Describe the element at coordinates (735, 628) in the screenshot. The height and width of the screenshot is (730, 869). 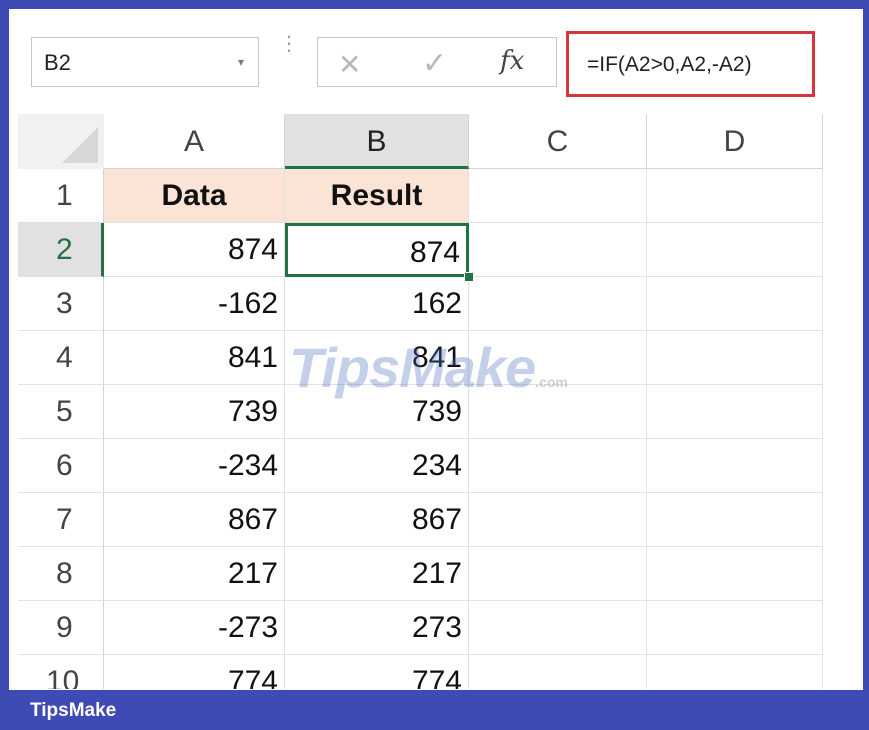
I see `cell-d9` at that location.